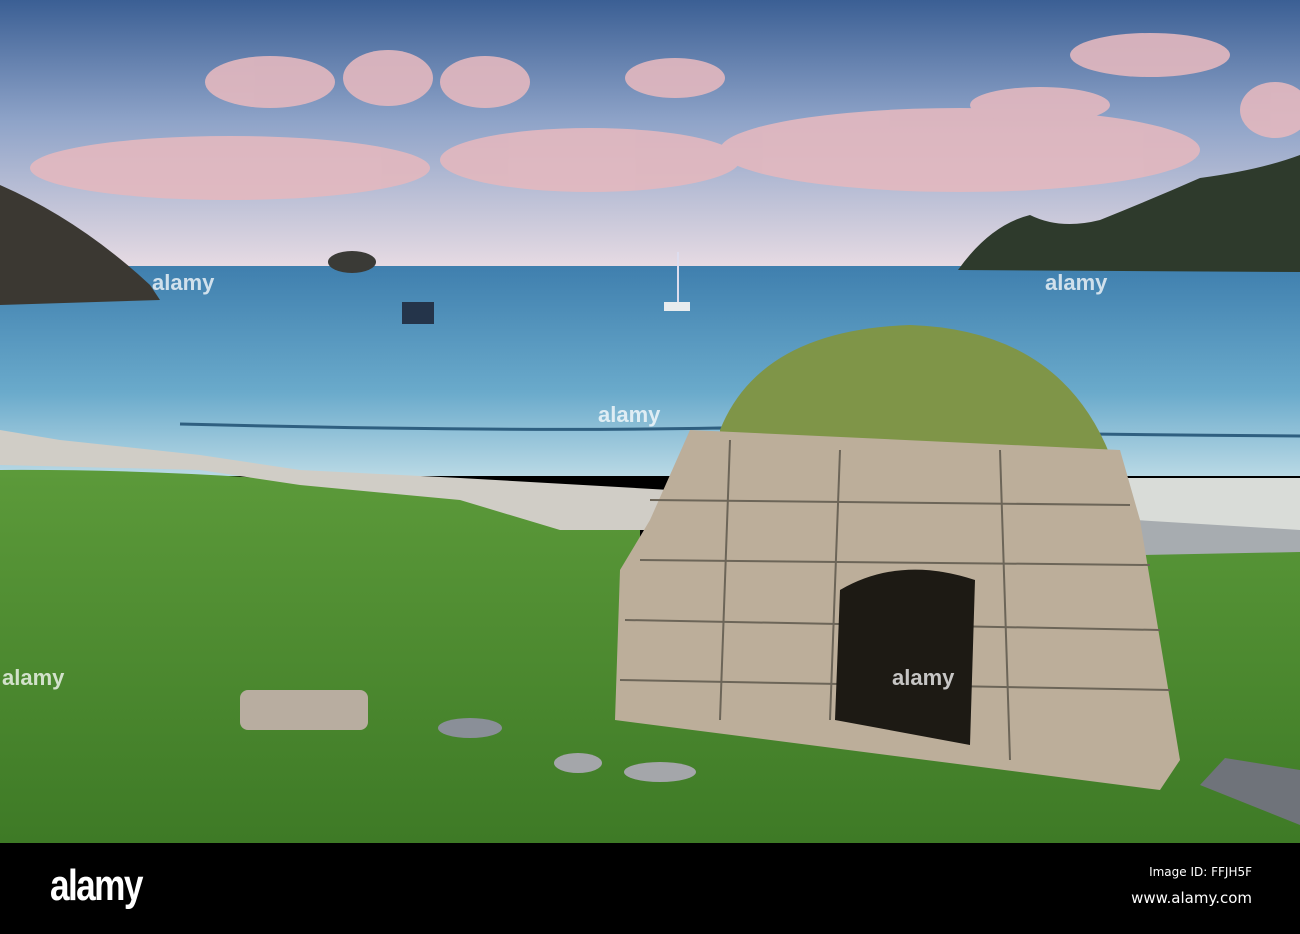  Describe the element at coordinates (418, 313) in the screenshot. I see `fishing-boat` at that location.